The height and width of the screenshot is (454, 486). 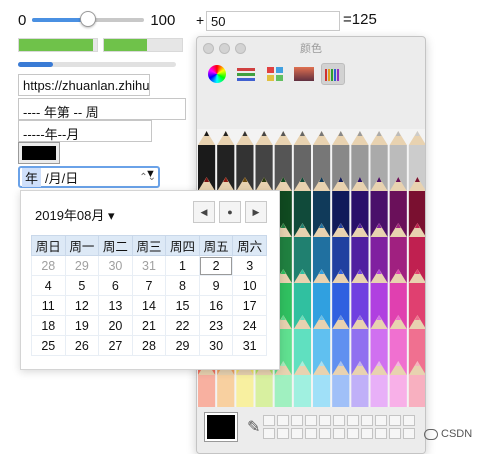 What do you see at coordinates (249, 285) in the screenshot?
I see `calendar-day: 10` at bounding box center [249, 285].